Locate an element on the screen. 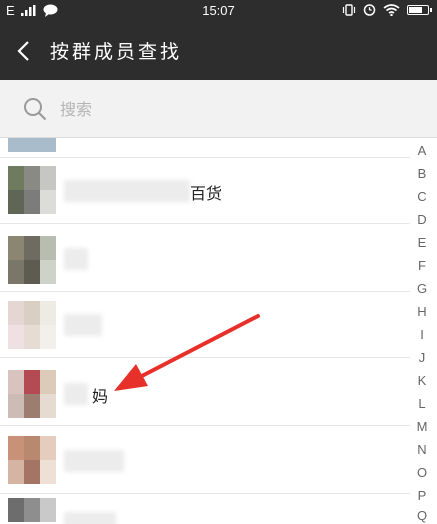 Image resolution: width=437 pixels, height=524 pixels. status-right is located at coordinates (387, 9).